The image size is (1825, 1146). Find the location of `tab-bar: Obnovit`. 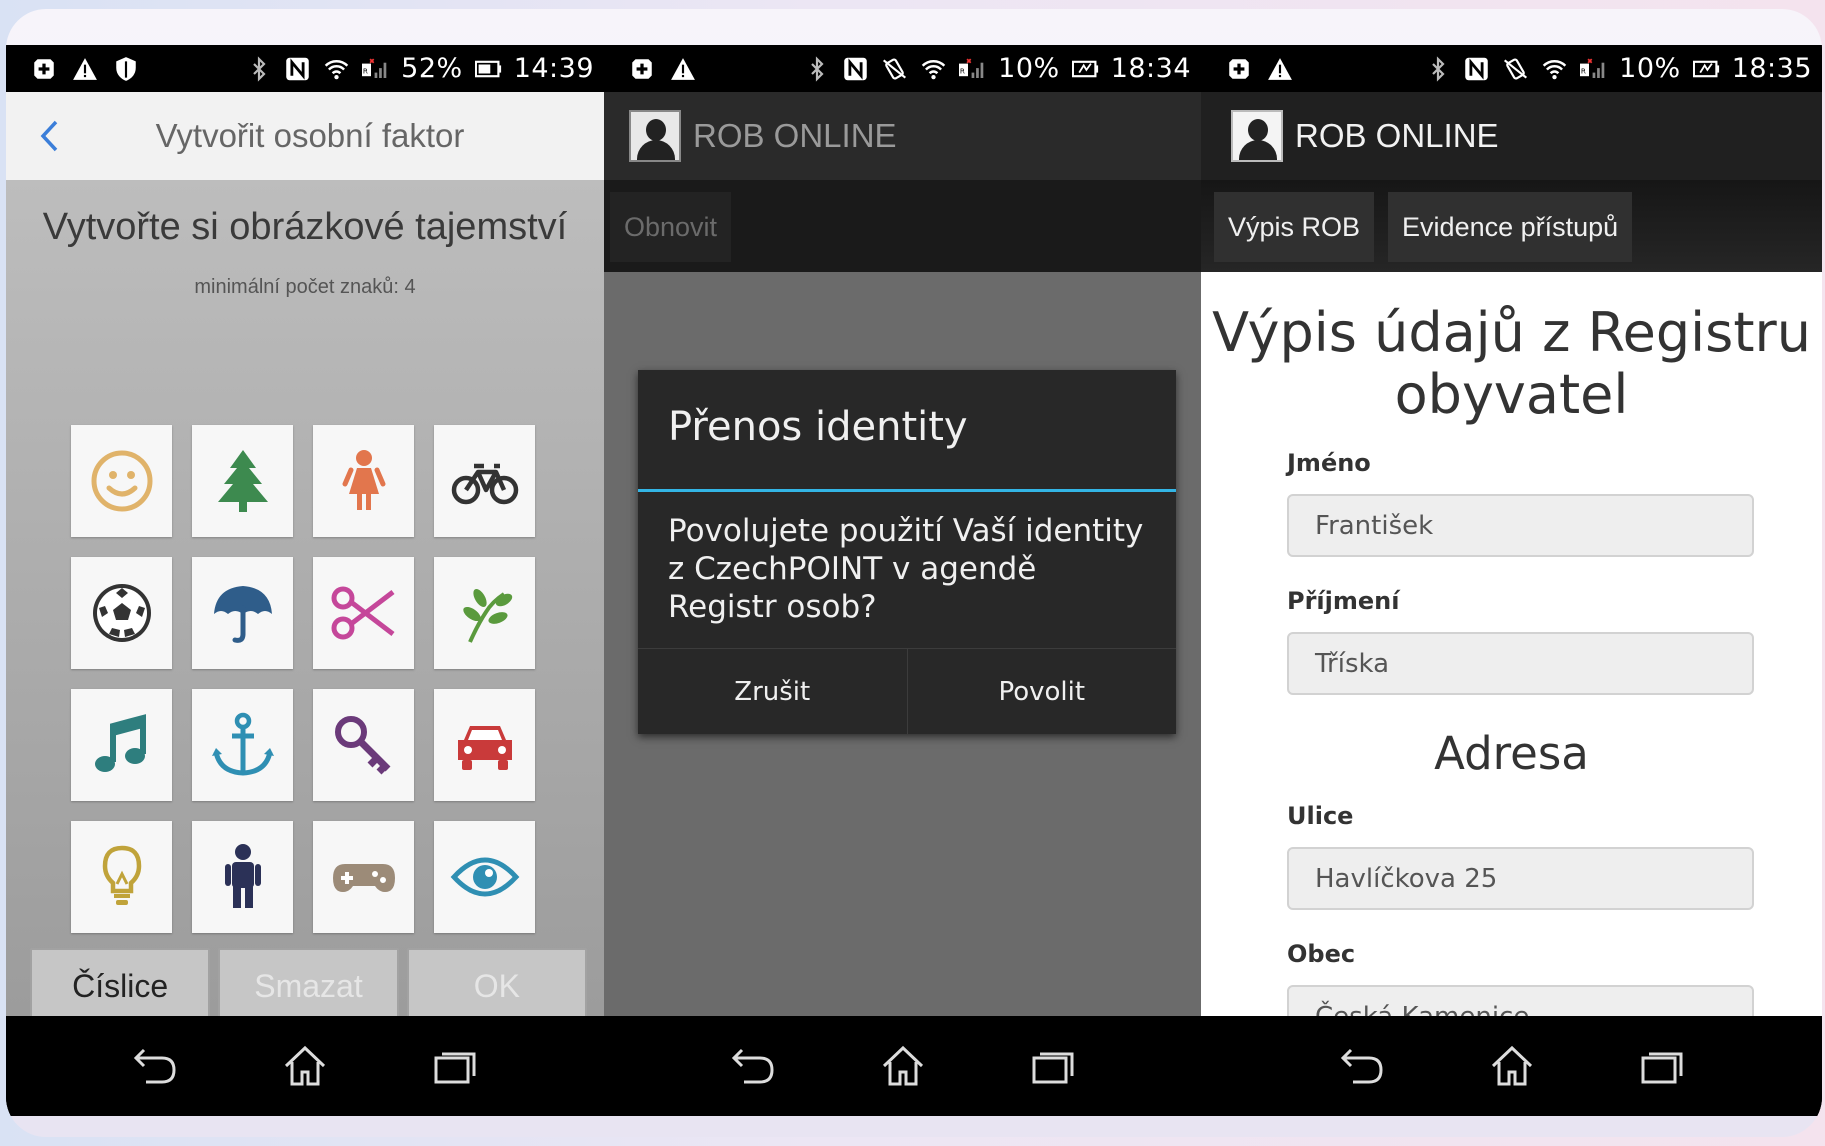

tab-bar: Obnovit is located at coordinates (902, 226).